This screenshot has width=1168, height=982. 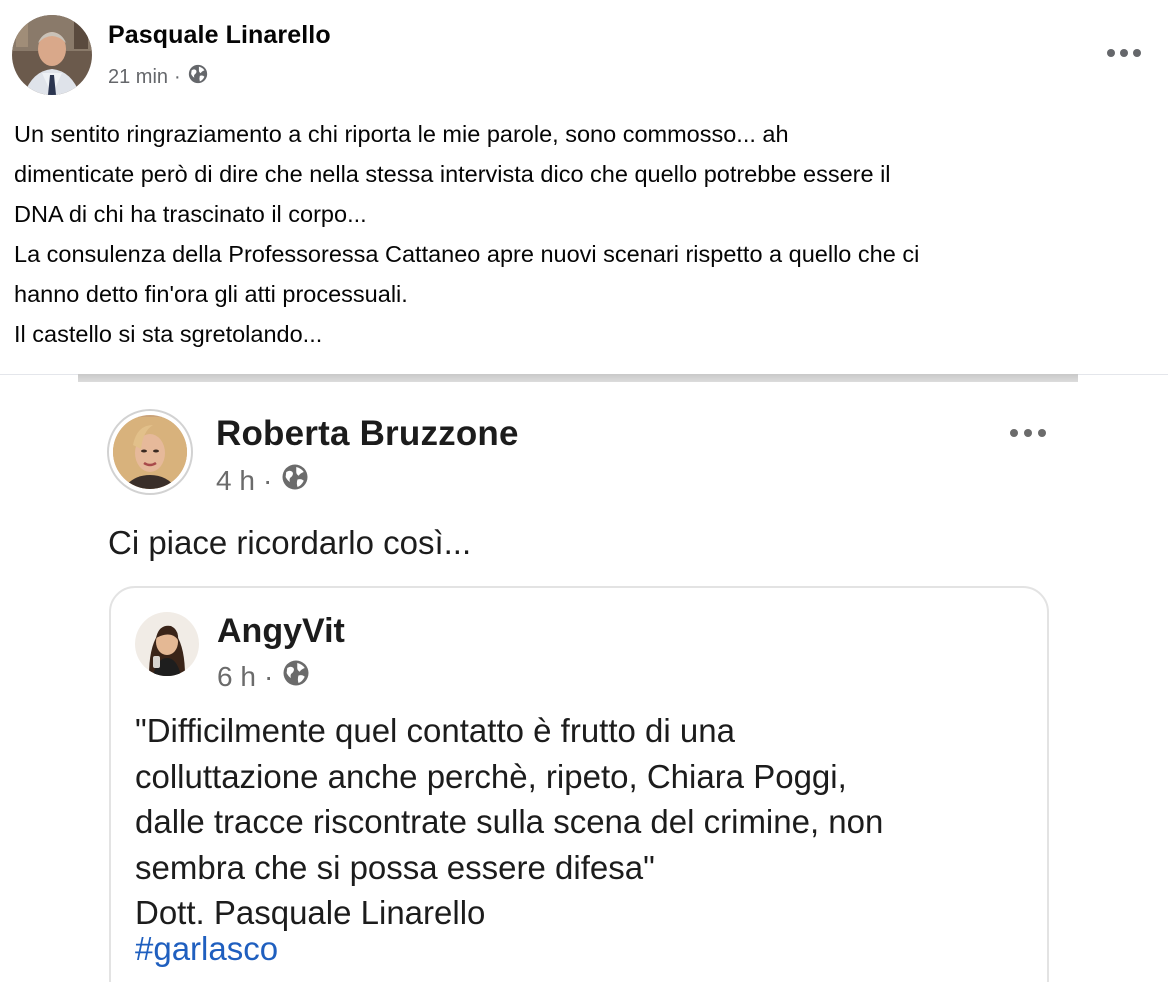 I want to click on shared-author-name: Roberta Bruzzone, so click(x=367, y=433).